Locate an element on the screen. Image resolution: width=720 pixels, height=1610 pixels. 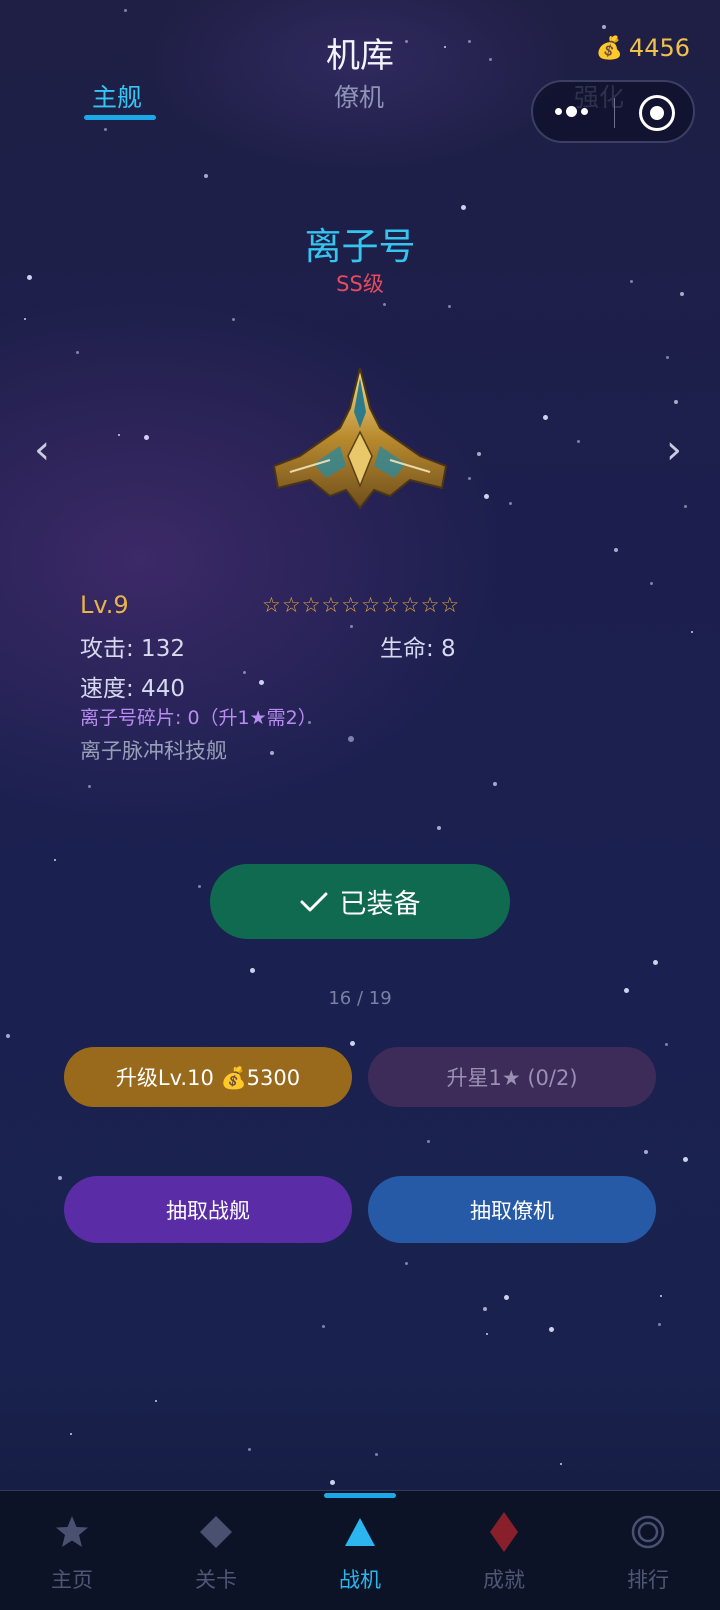
nav-item-levels: 关卡 is located at coordinates (216, 1552).